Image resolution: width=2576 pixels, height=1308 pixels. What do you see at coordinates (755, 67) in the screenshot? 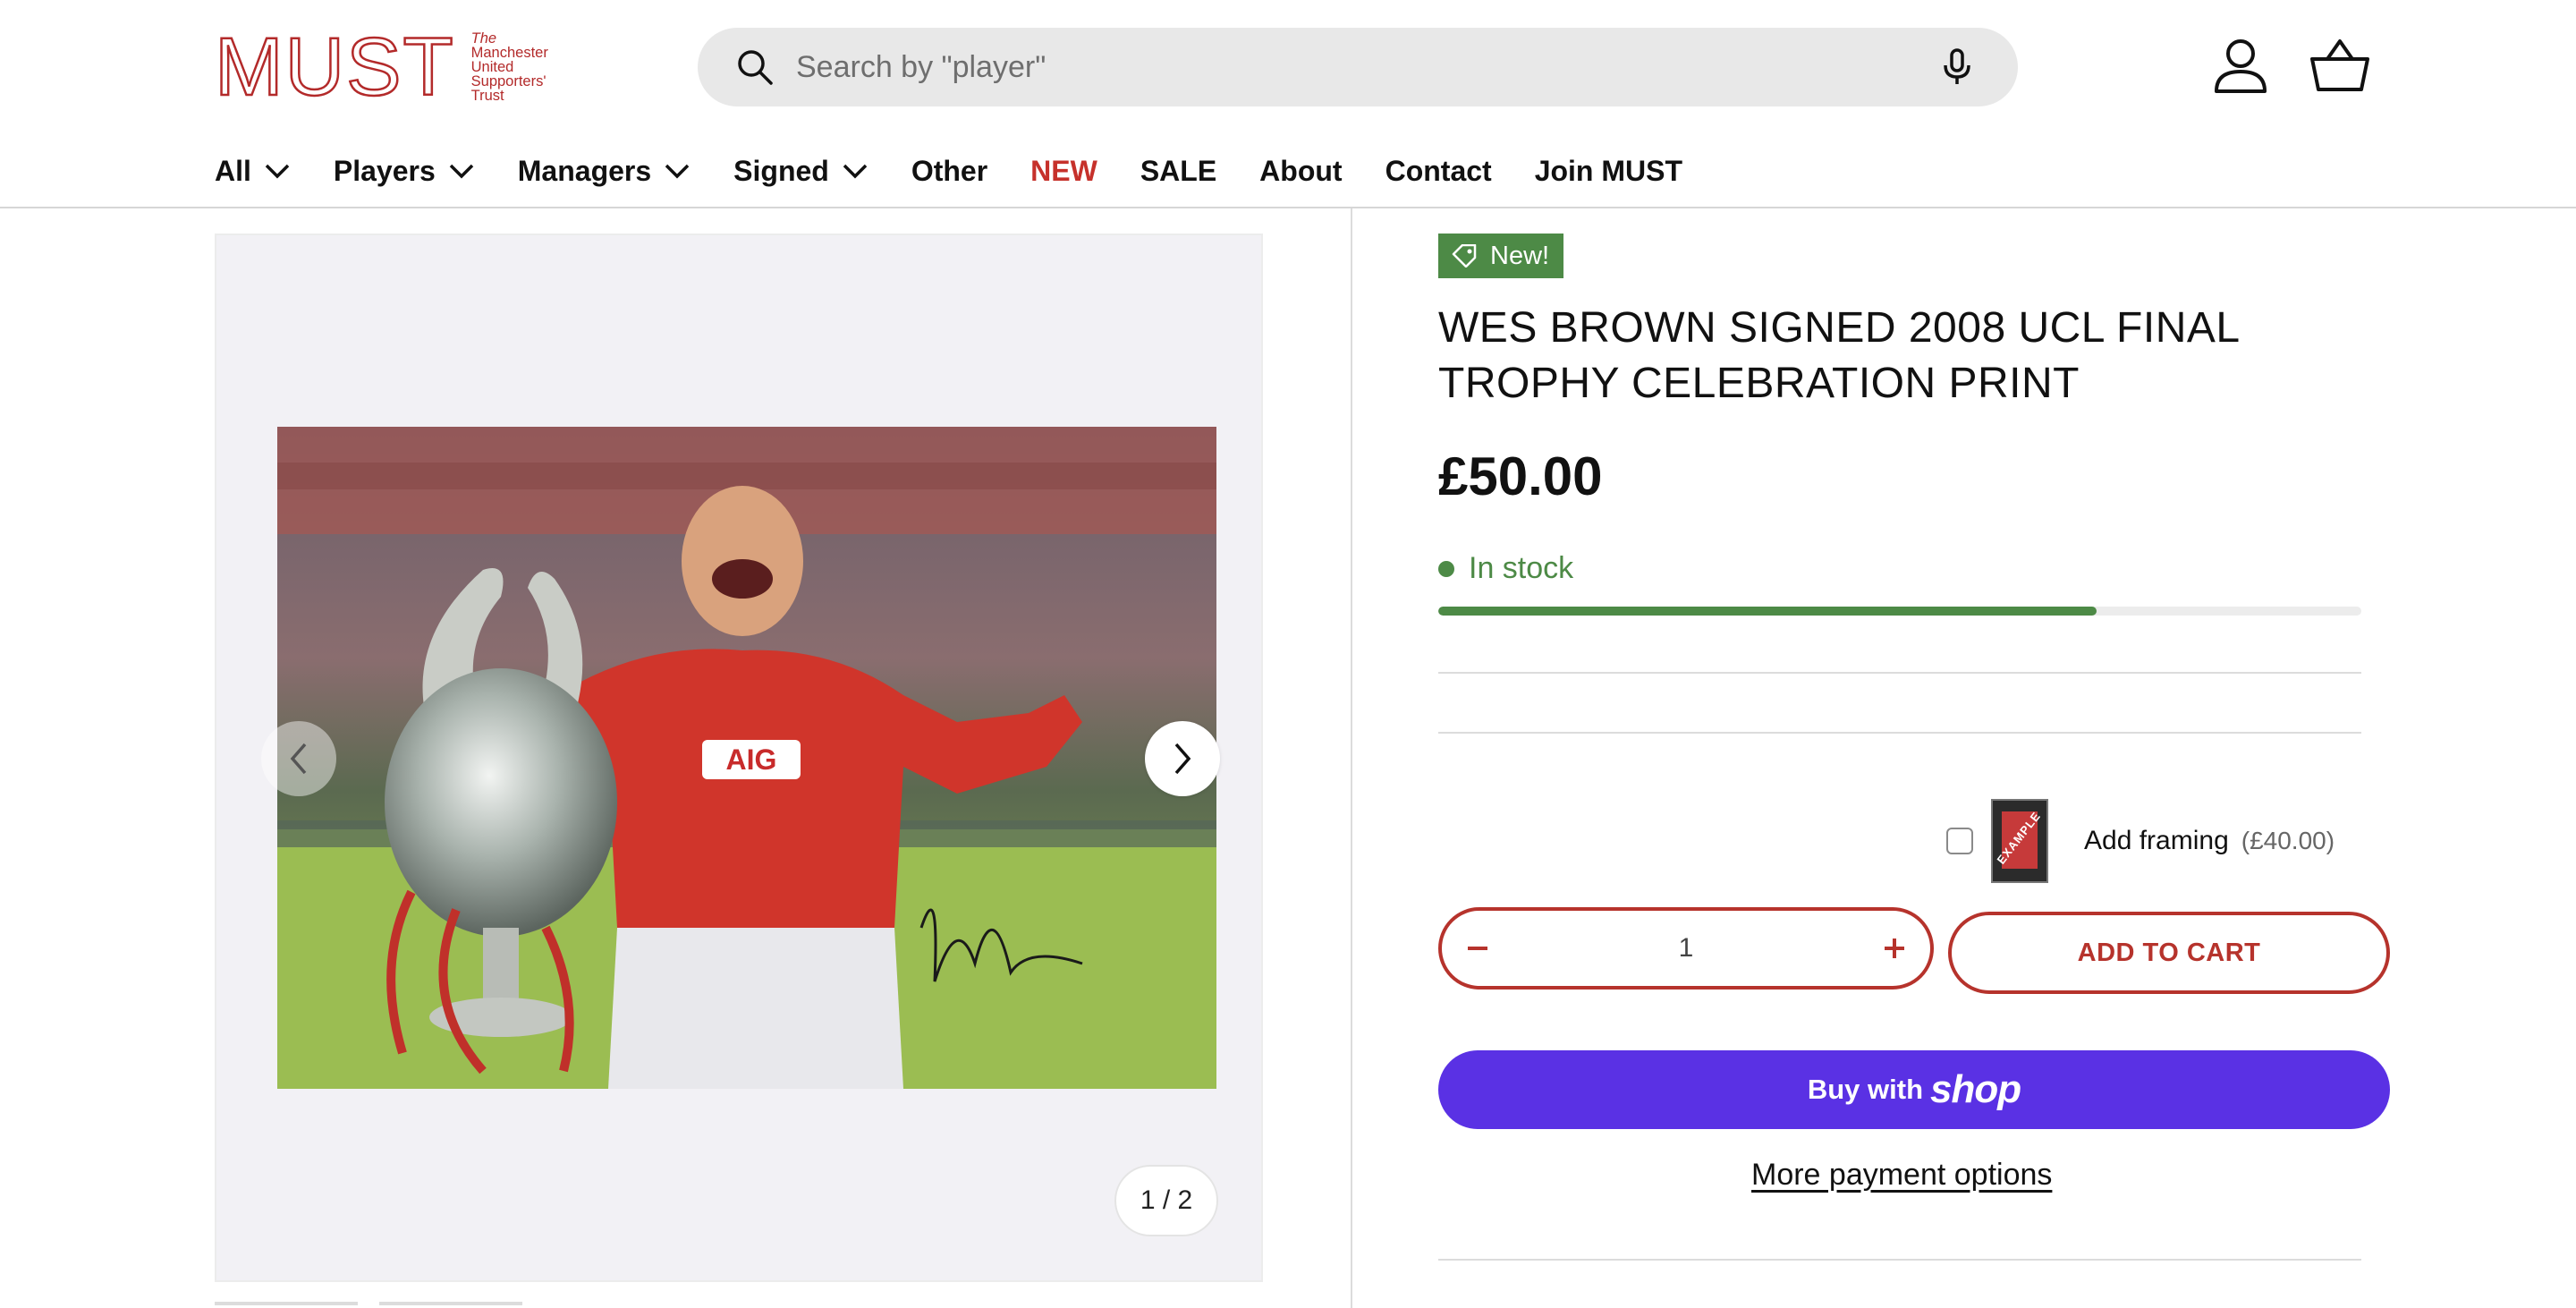
I see `search-icon` at bounding box center [755, 67].